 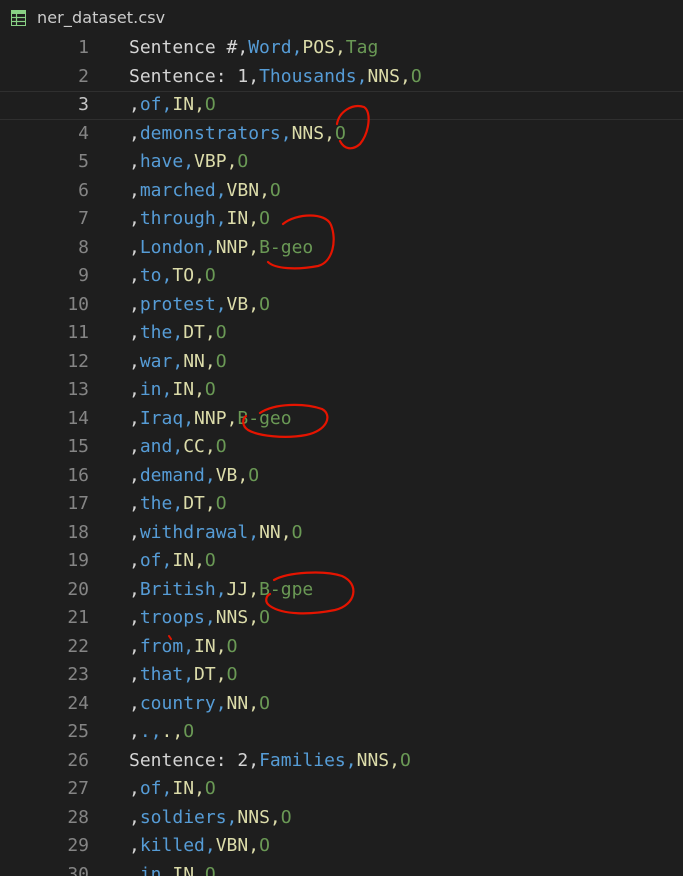 What do you see at coordinates (341, 732) in the screenshot?
I see `code-line: 25 ,.,.,O` at bounding box center [341, 732].